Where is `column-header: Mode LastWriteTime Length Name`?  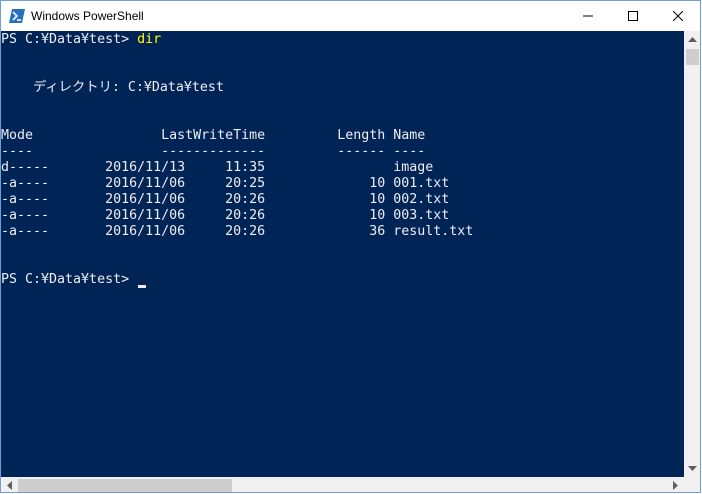 column-header: Mode LastWriteTime Length Name is located at coordinates (213, 135).